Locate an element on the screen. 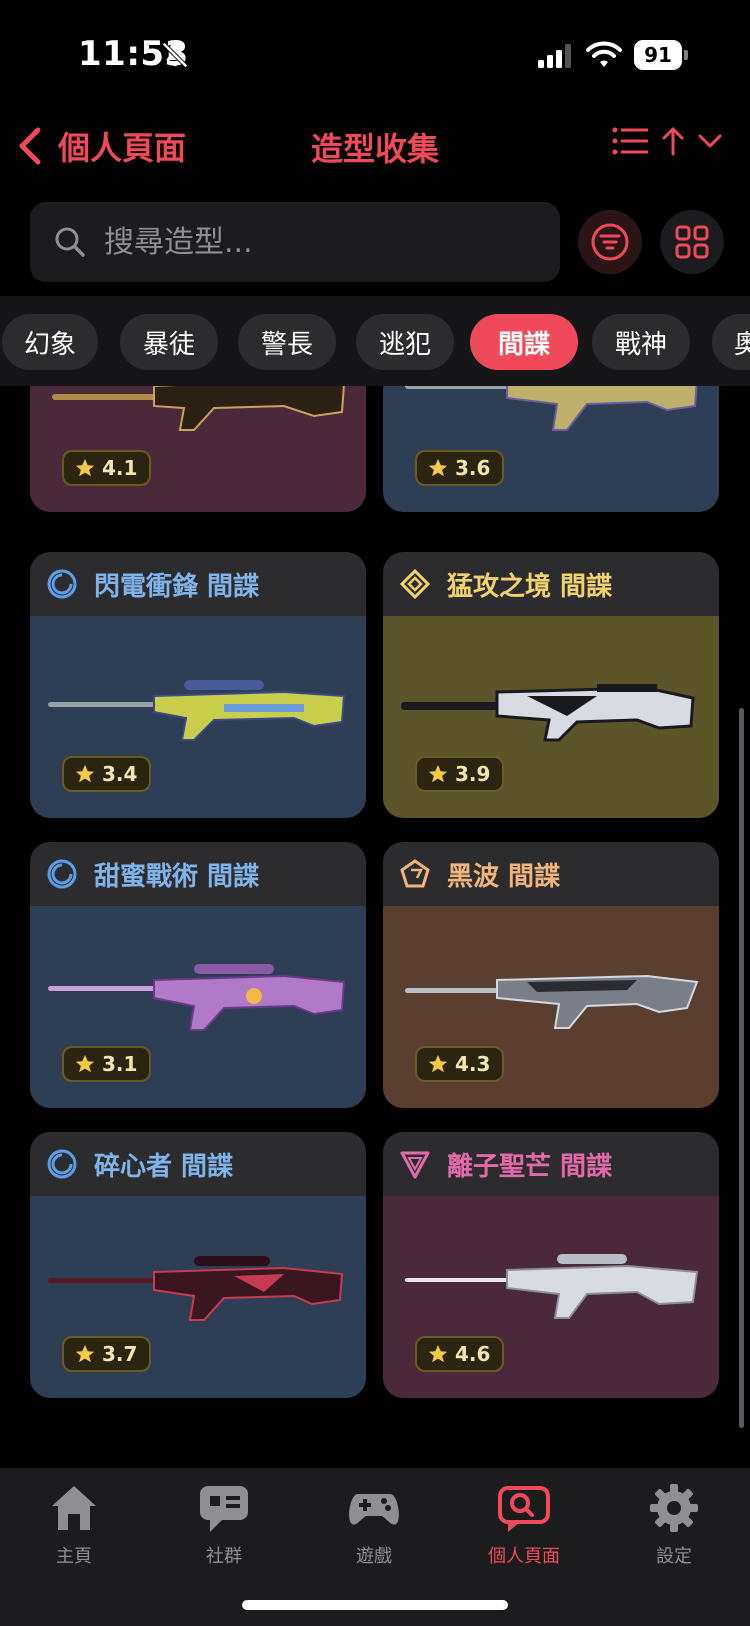  gear-icon is located at coordinates (674, 1508).